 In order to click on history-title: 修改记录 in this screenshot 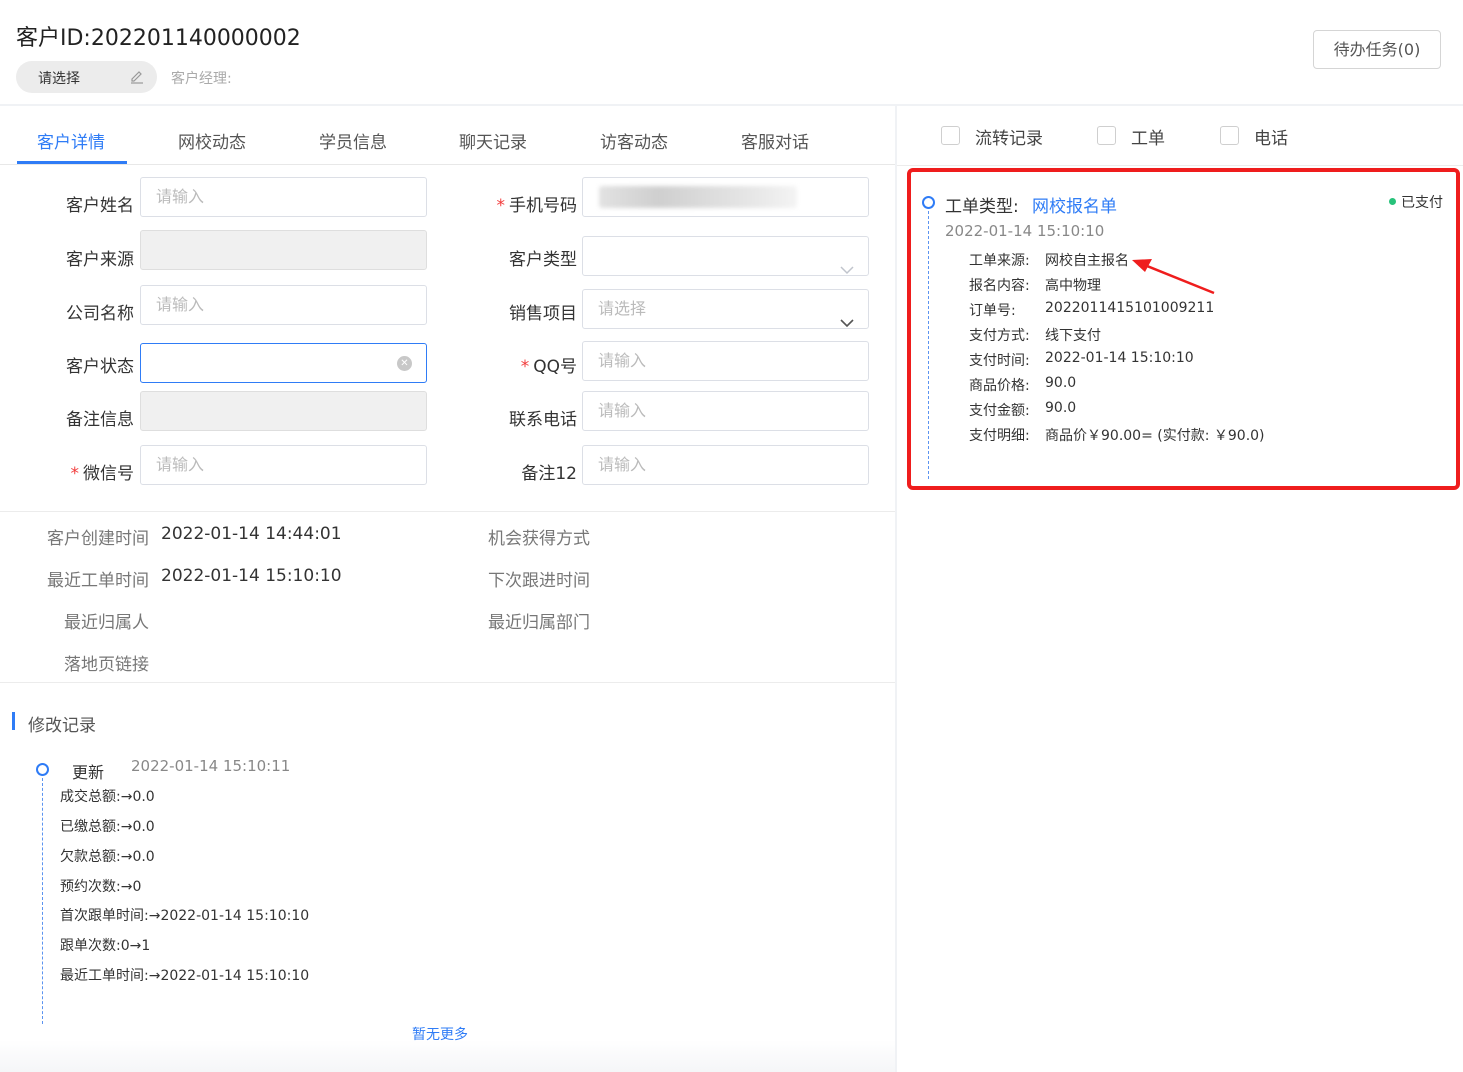, I will do `click(62, 726)`.